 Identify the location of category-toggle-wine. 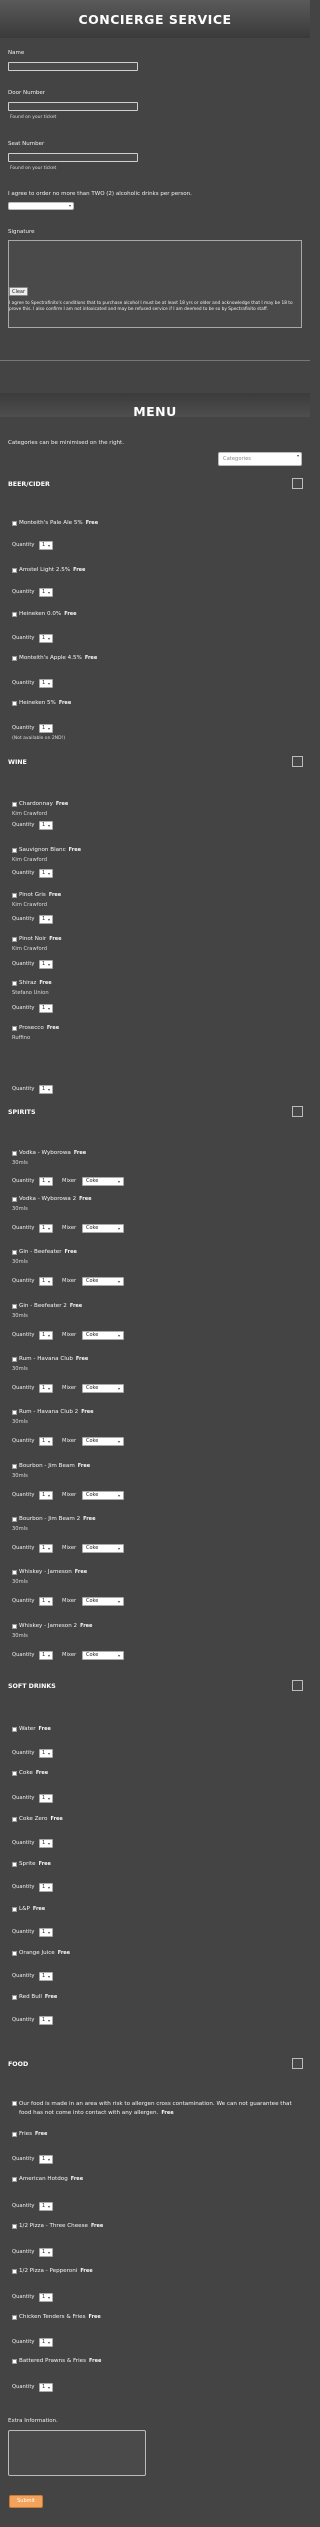
(297, 761).